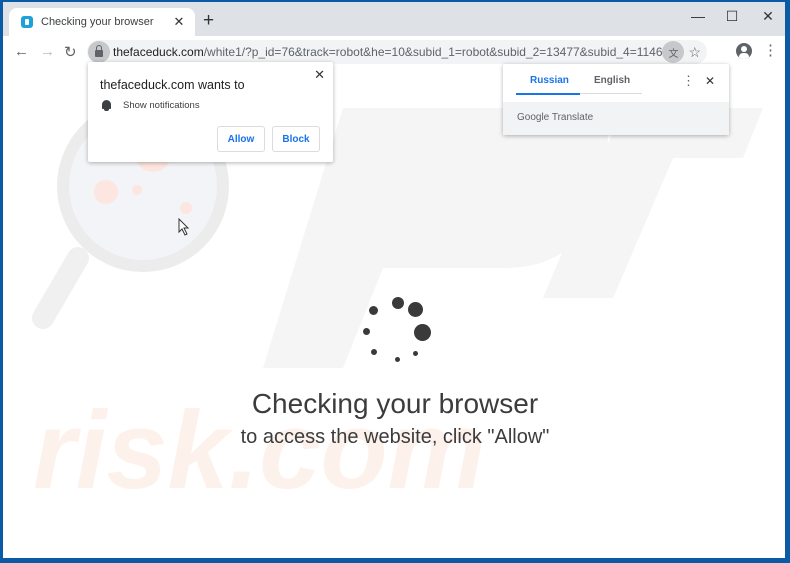  What do you see at coordinates (70, 52) in the screenshot?
I see `reload-button: ↻` at bounding box center [70, 52].